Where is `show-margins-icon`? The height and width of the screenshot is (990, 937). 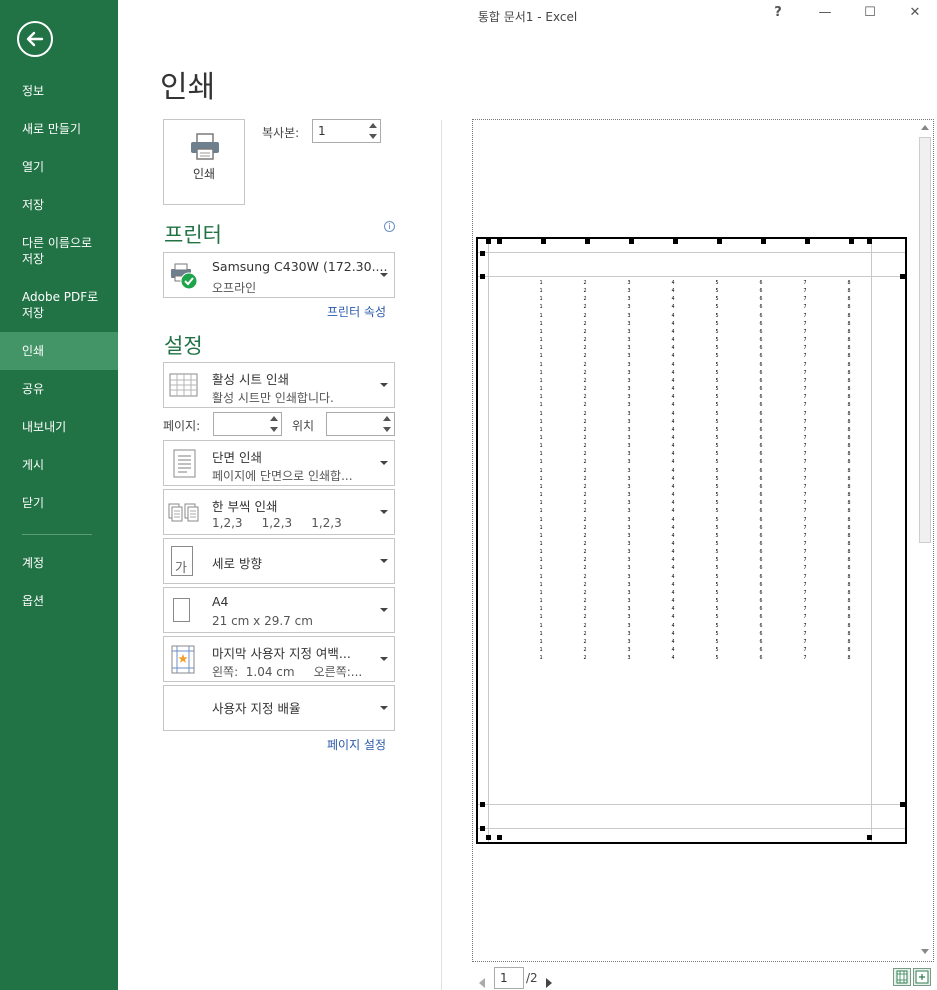
show-margins-icon is located at coordinates (902, 977).